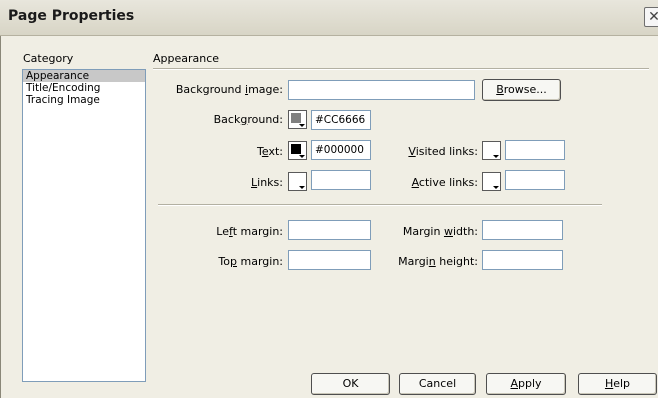  Describe the element at coordinates (491, 181) in the screenshot. I see `active-links-color-picker` at that location.